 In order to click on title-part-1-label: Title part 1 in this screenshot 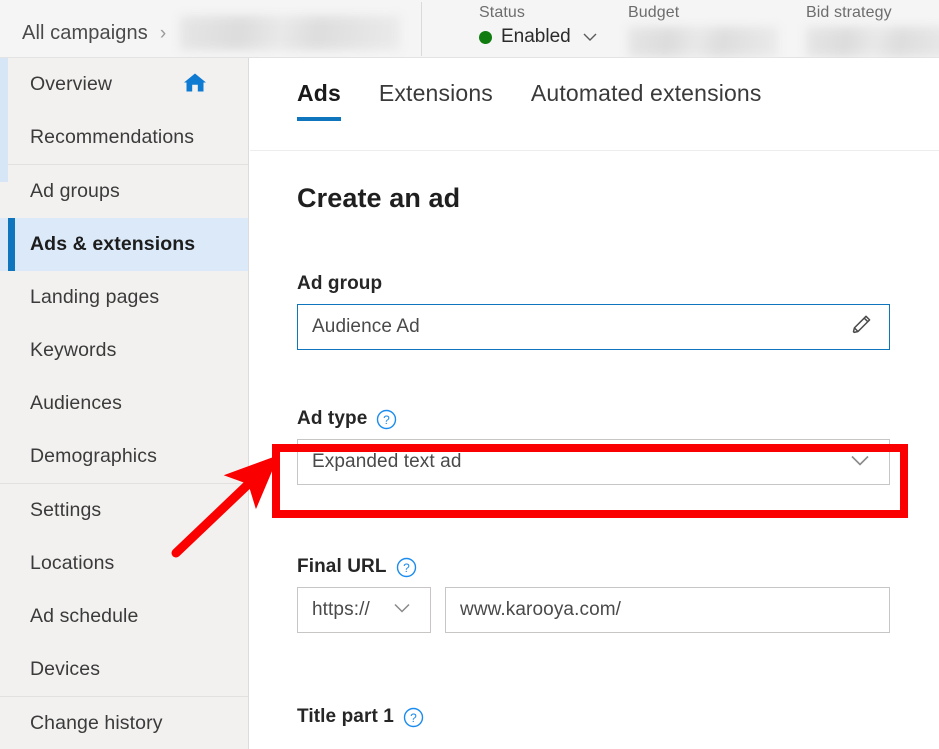, I will do `click(345, 716)`.